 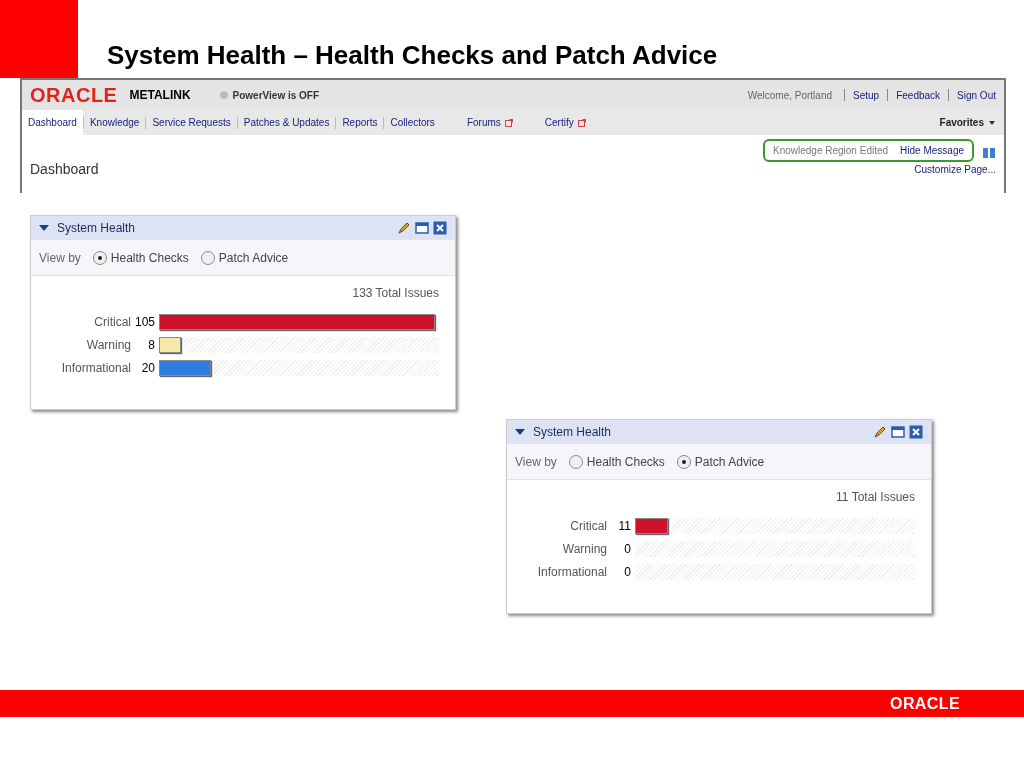 What do you see at coordinates (52, 122) in the screenshot?
I see `tab: Dashboard` at bounding box center [52, 122].